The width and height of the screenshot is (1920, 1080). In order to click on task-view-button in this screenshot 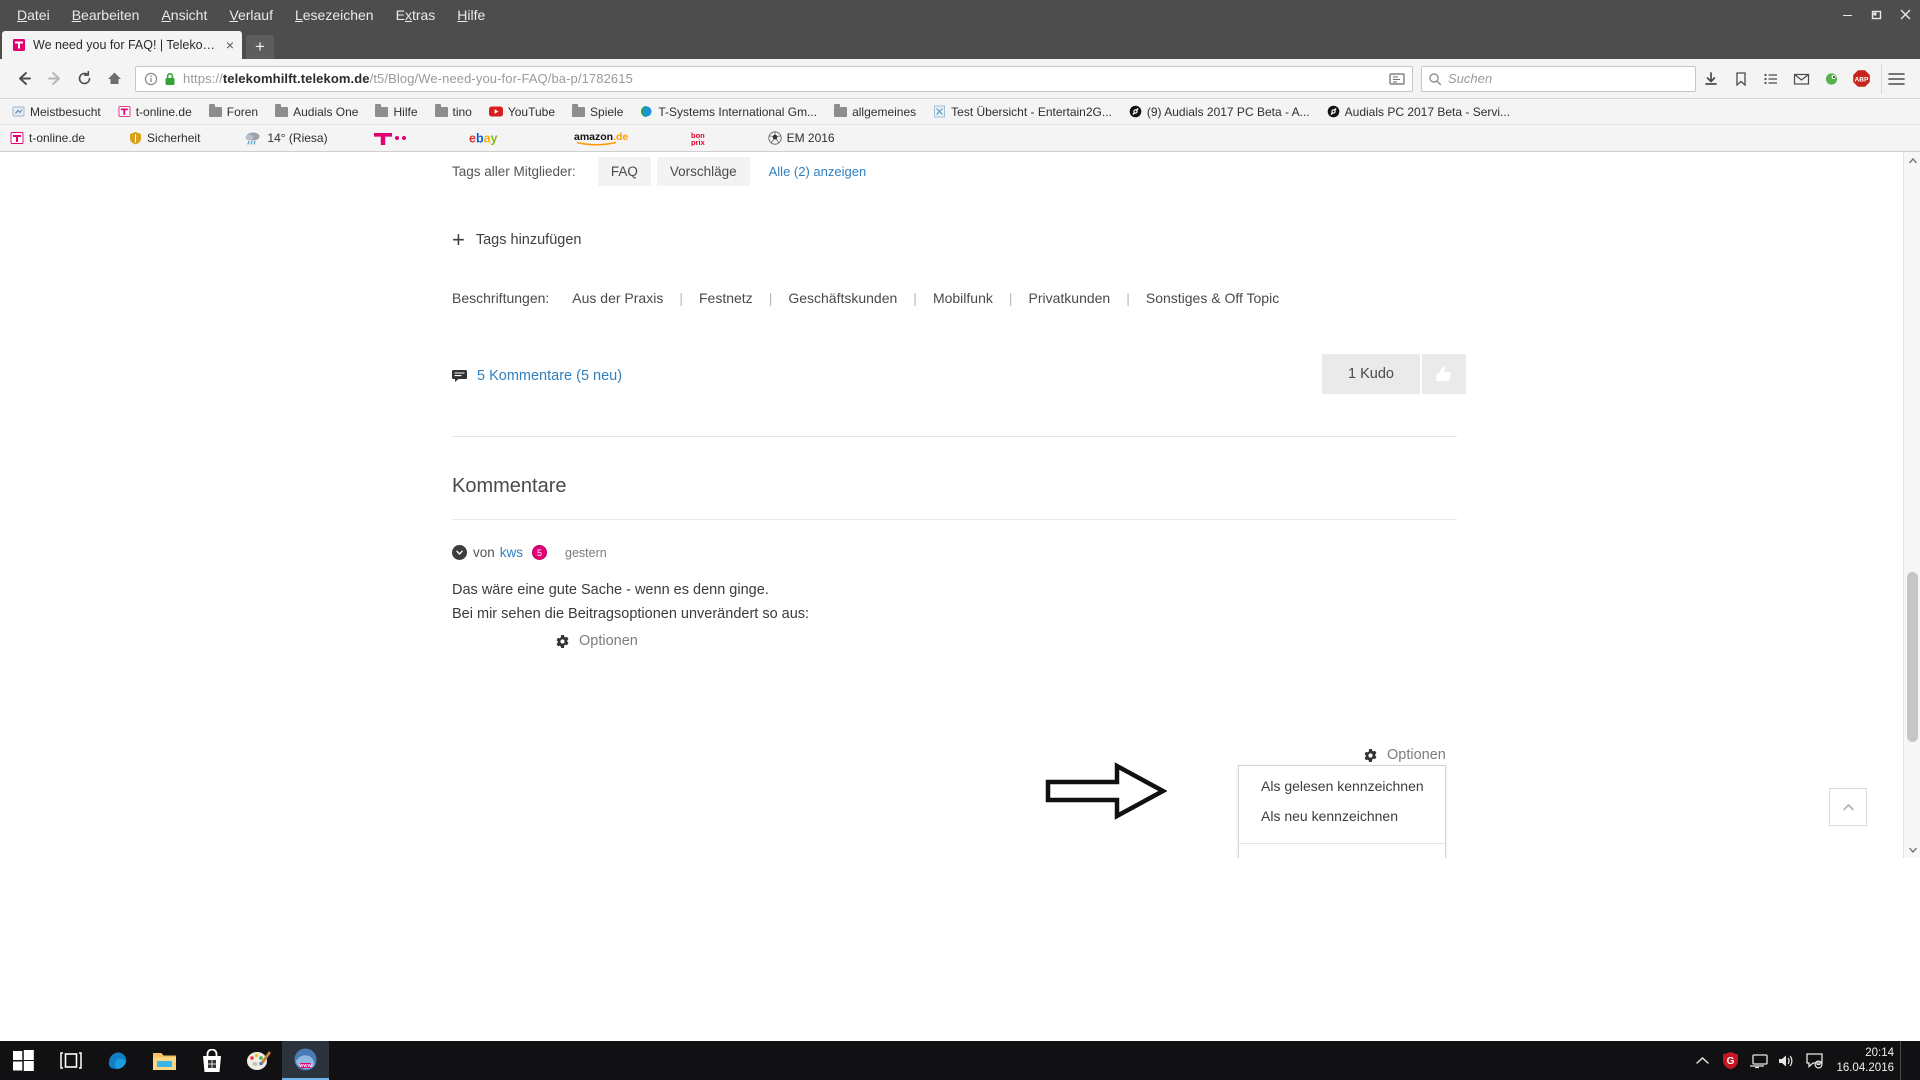, I will do `click(70, 1060)`.